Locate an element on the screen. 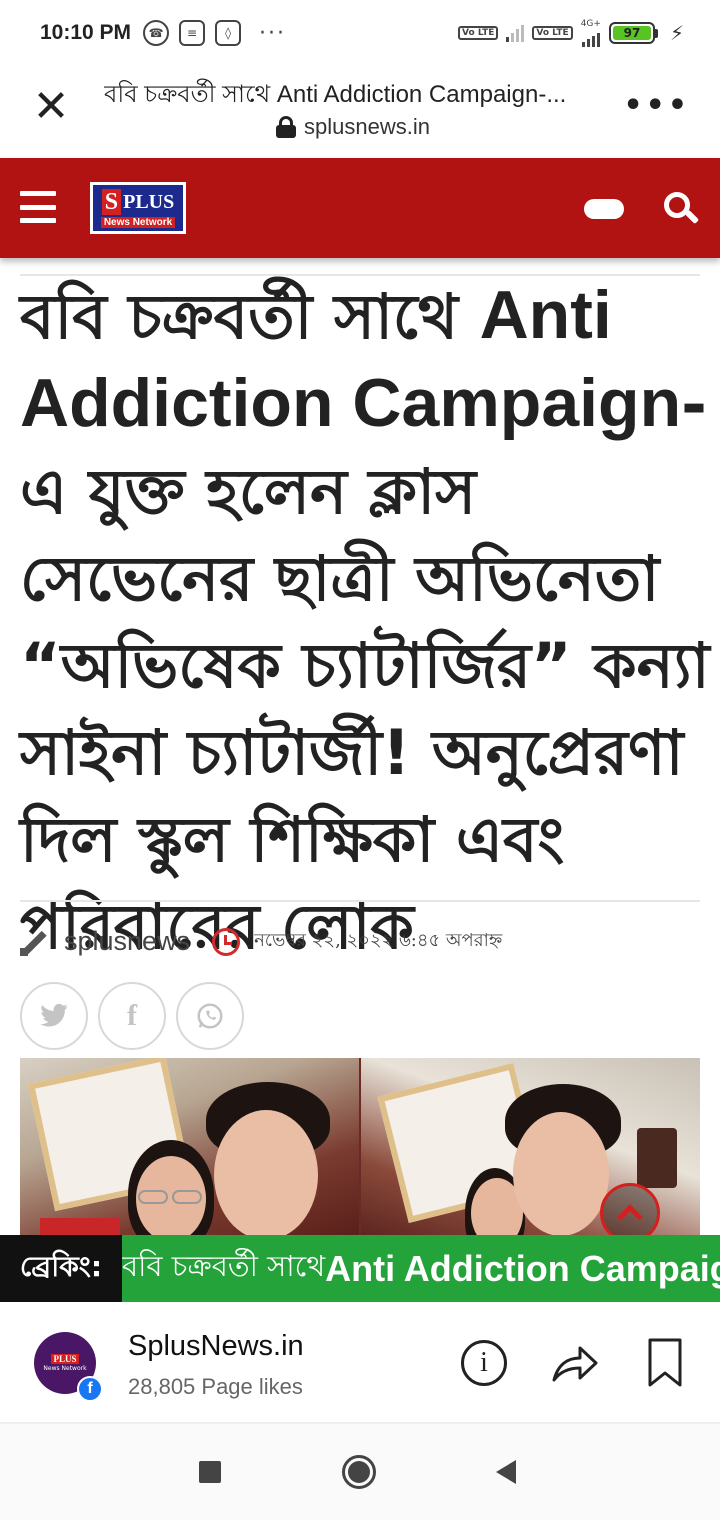  dark-mode-toggle is located at coordinates (604, 209).